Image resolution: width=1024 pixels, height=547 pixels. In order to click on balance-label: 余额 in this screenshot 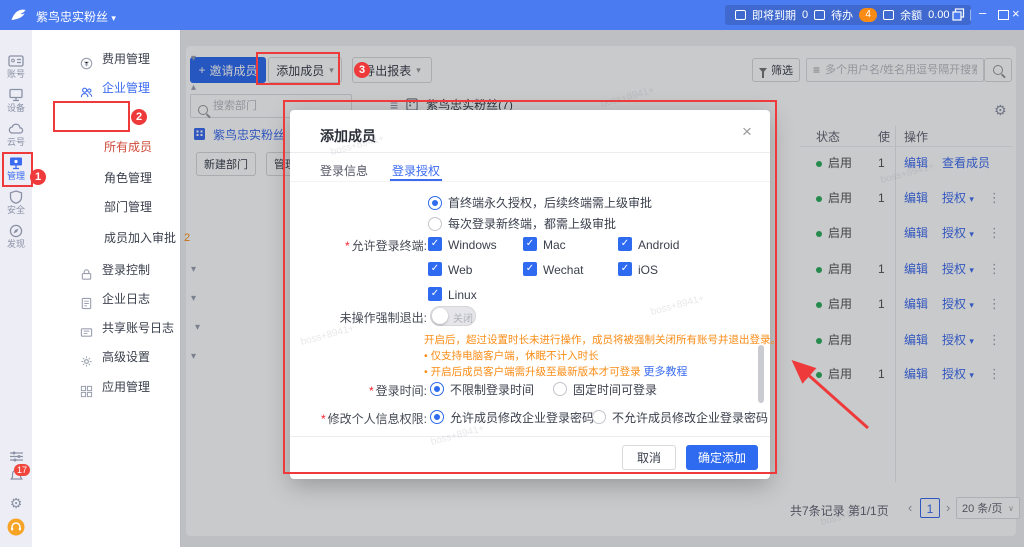, I will do `click(911, 16)`.